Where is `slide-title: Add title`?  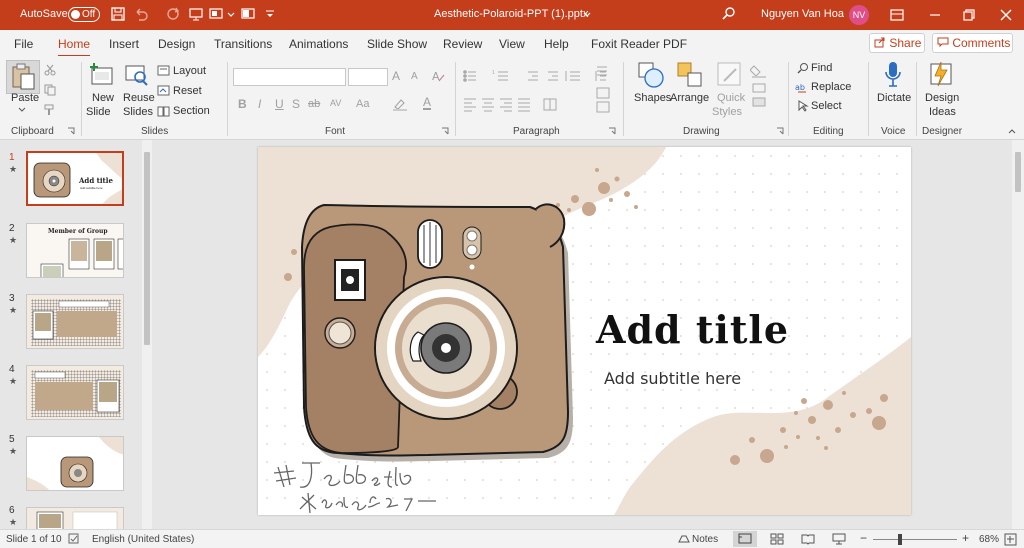
slide-title: Add title is located at coordinates (692, 329).